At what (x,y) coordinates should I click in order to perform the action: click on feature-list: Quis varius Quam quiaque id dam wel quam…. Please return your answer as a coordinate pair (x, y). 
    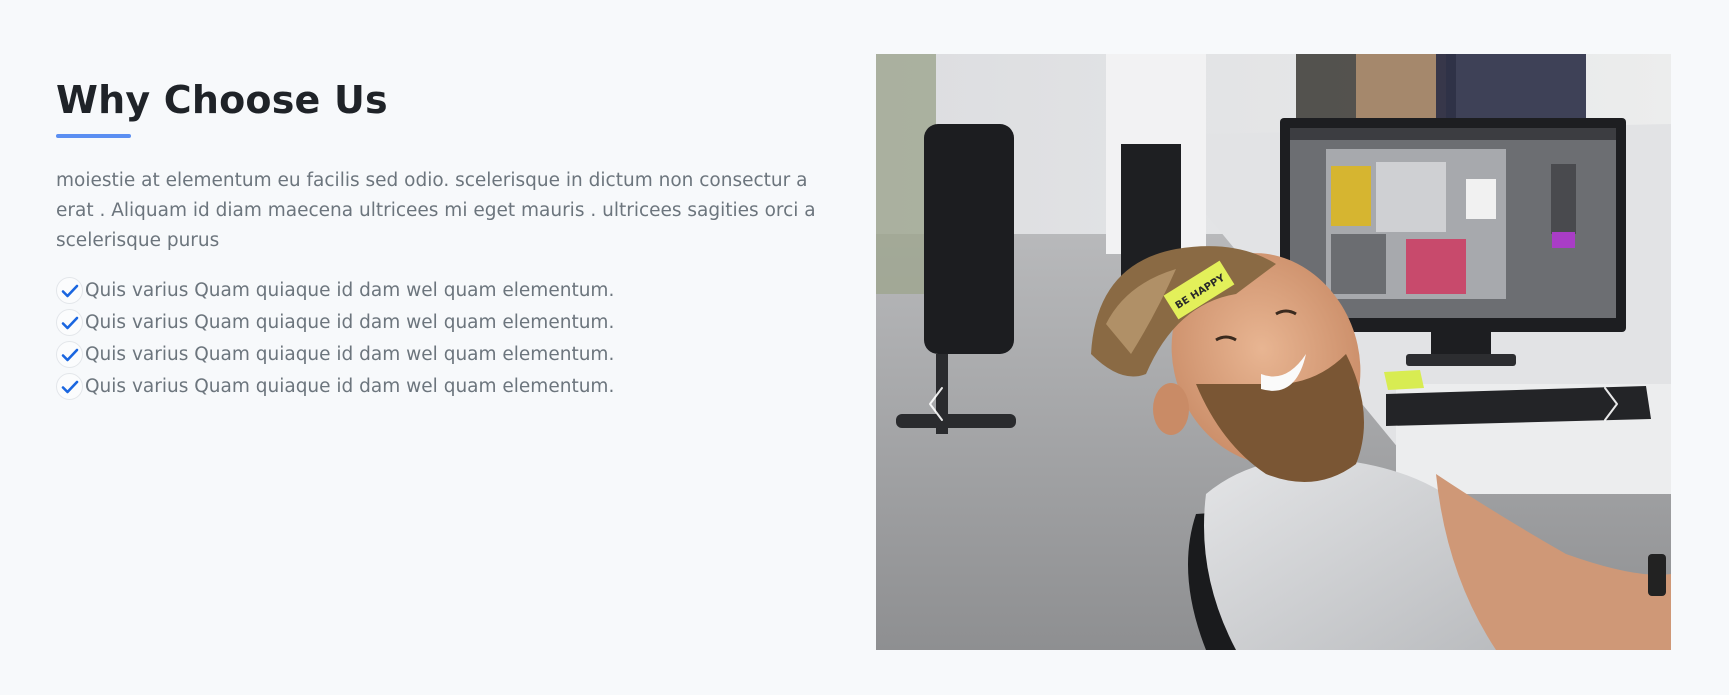
    Looking at the image, I should click on (446, 339).